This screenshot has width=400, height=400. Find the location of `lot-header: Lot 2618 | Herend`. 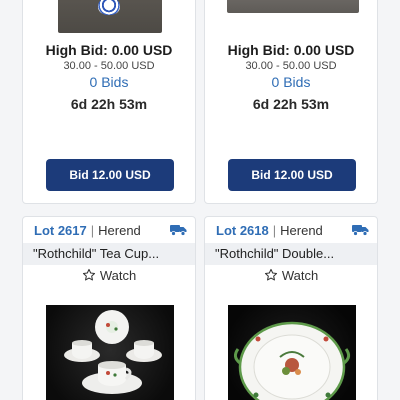

lot-header: Lot 2618 | Herend is located at coordinates (291, 230).